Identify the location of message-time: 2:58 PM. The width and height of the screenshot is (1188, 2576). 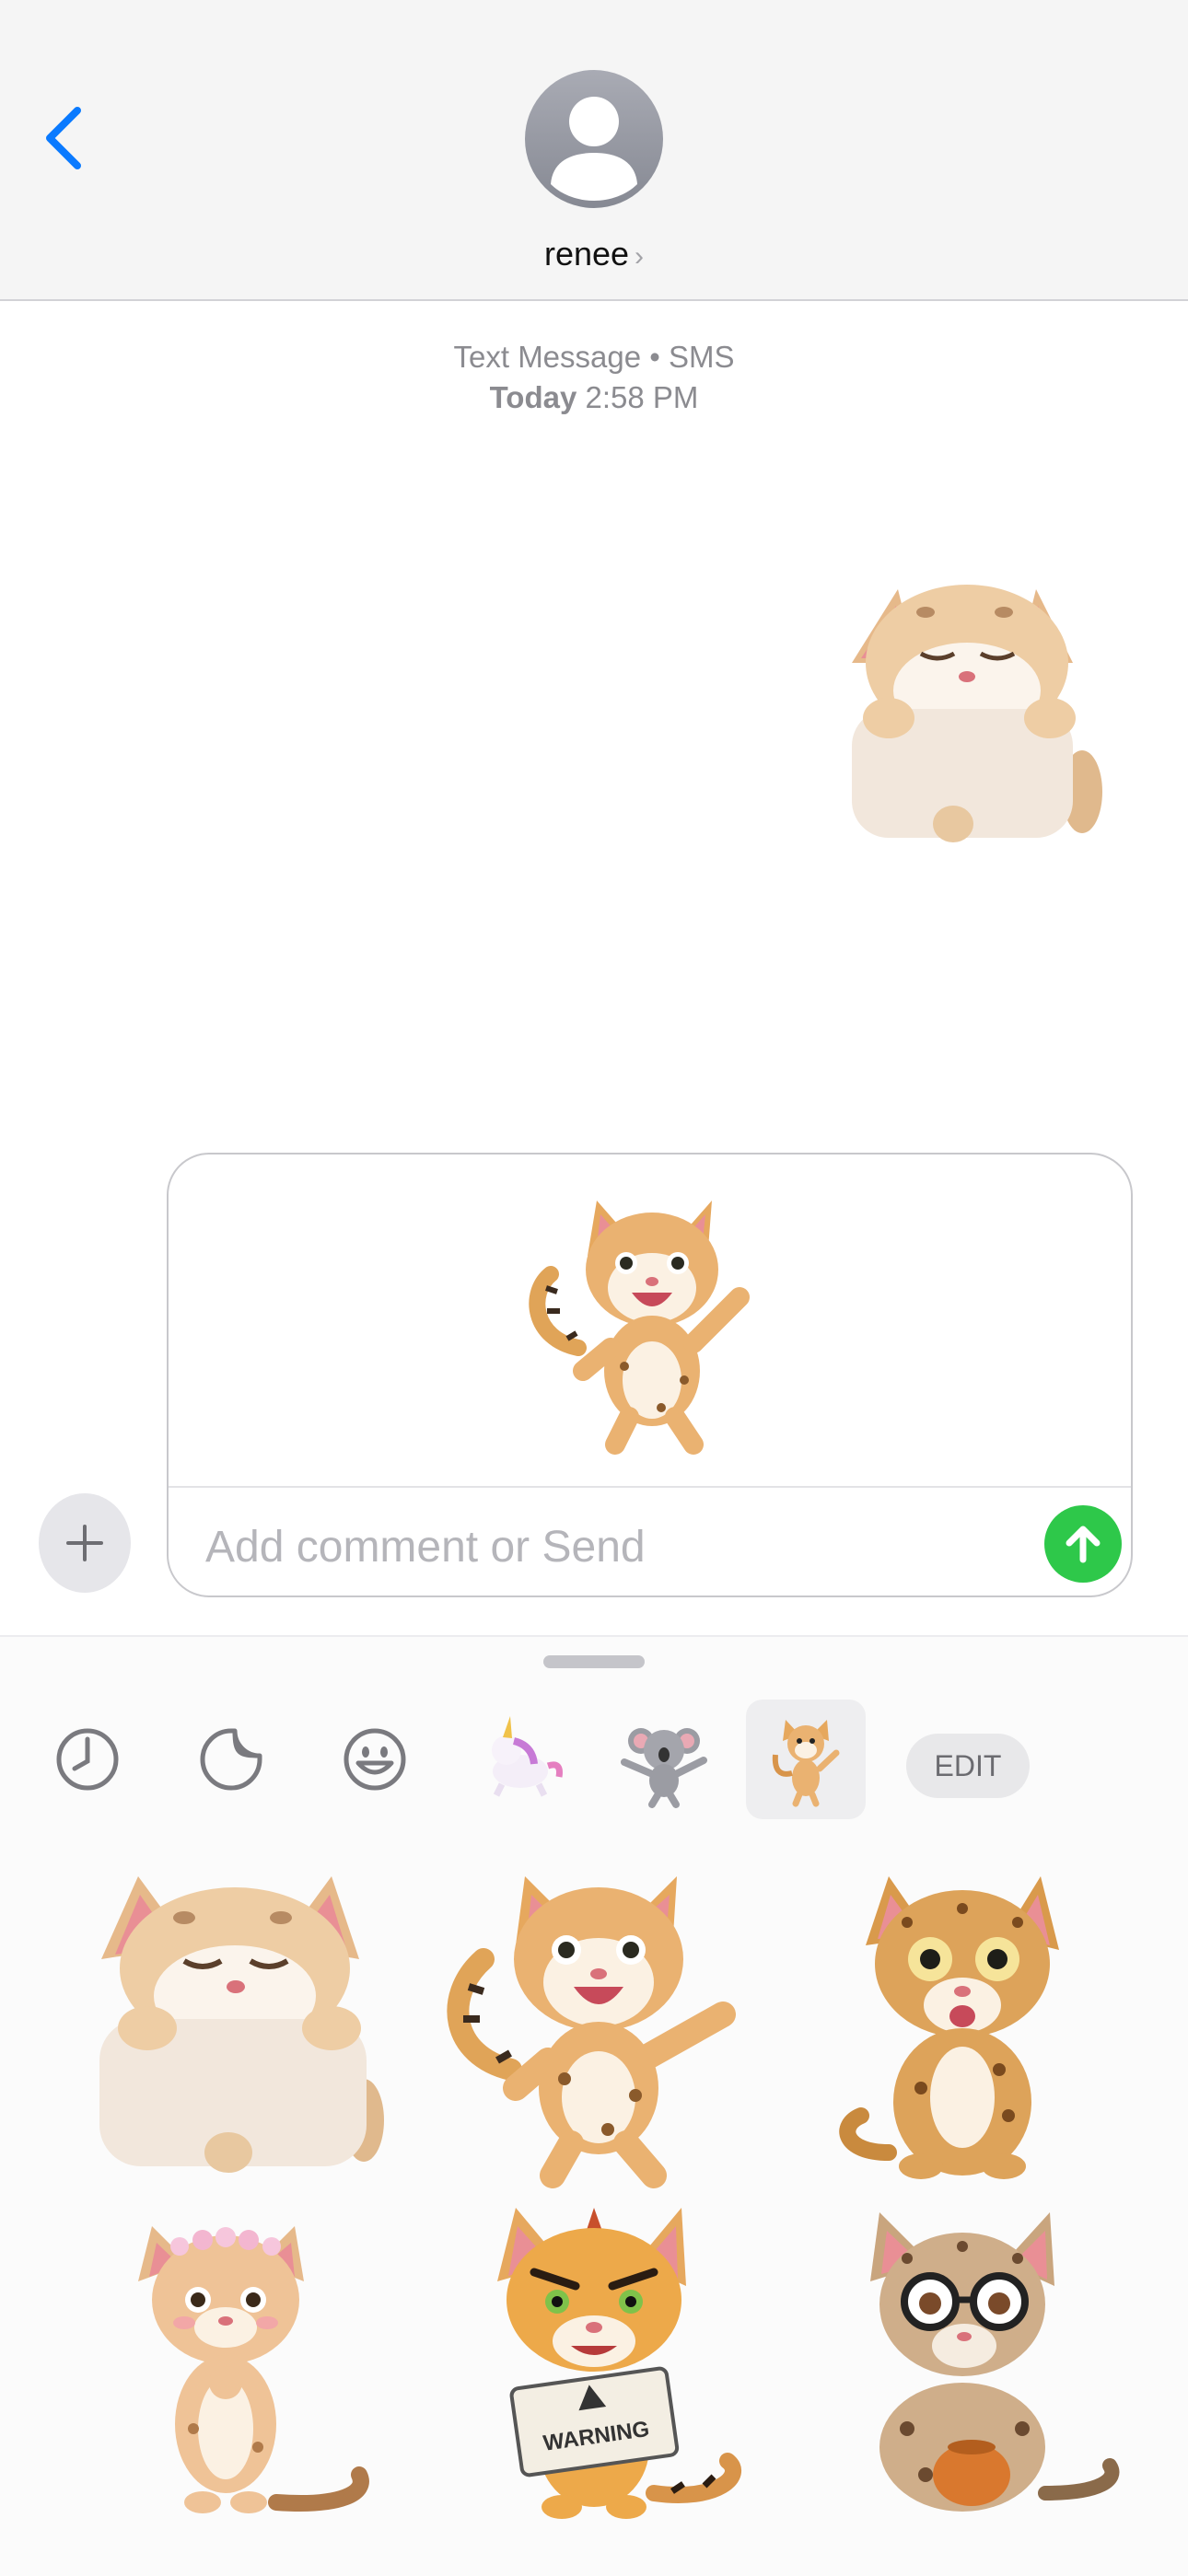
(642, 397).